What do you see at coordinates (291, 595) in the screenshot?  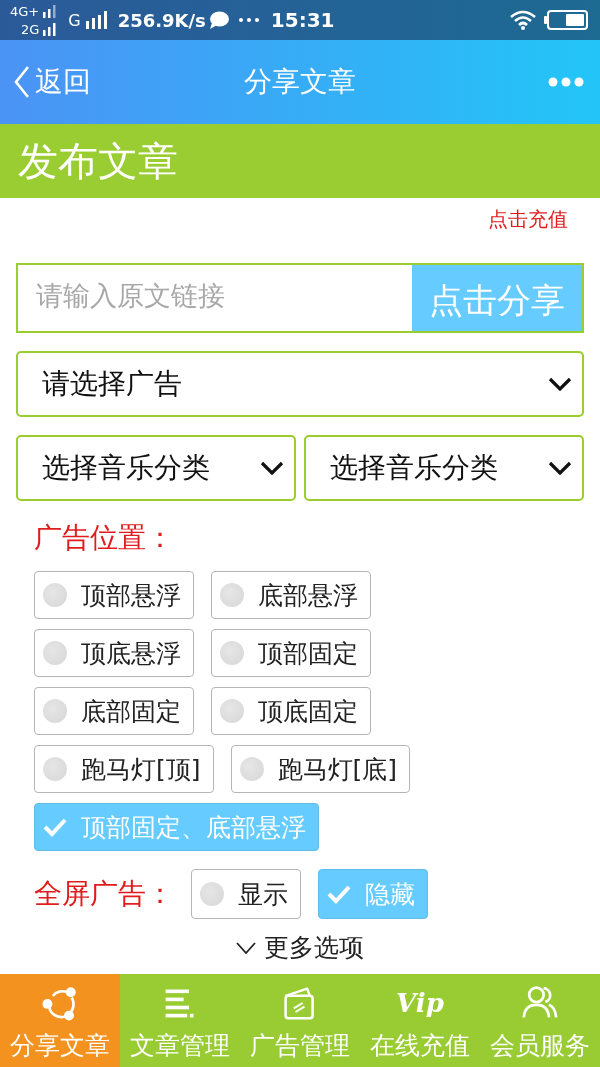 I see `ad-position-option: 底部悬浮` at bounding box center [291, 595].